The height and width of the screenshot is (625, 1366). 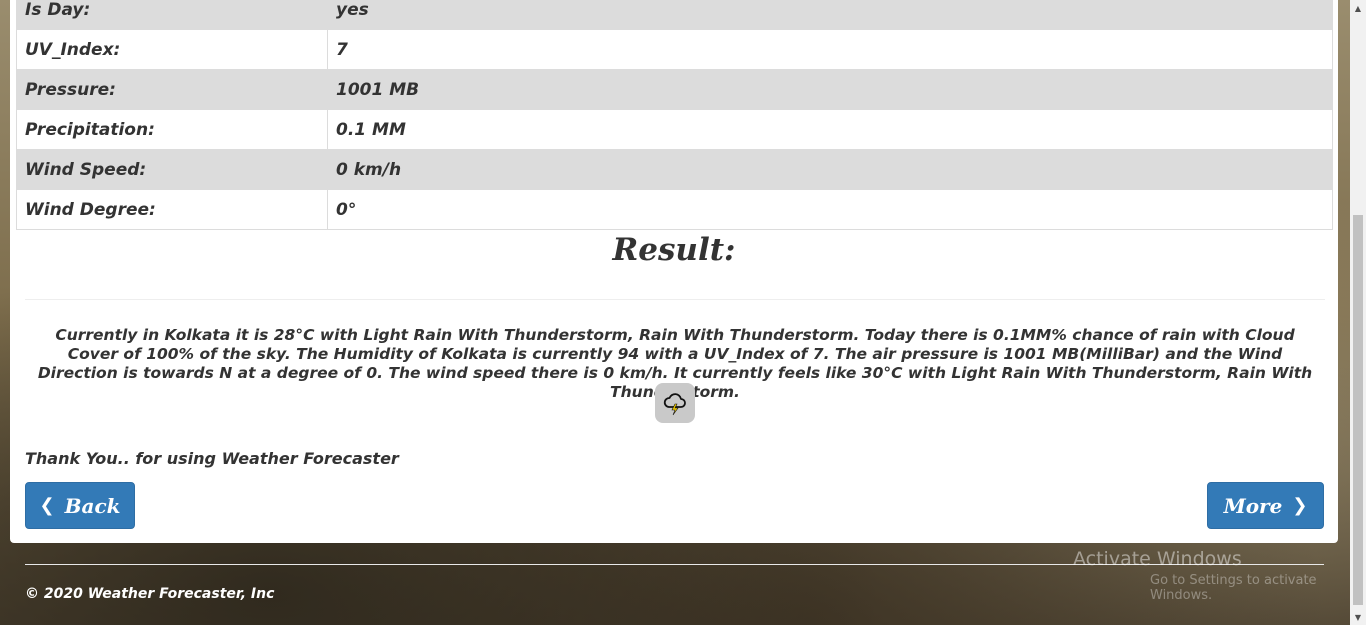 I want to click on chevron-left-icon: ❮, so click(x=47, y=505).